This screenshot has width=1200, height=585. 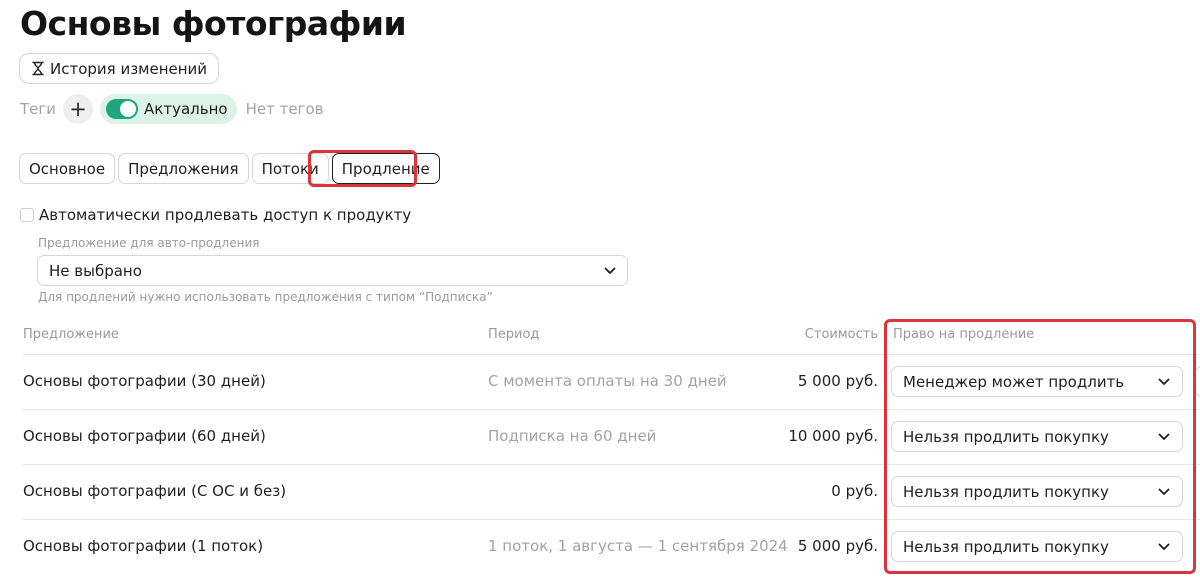 What do you see at coordinates (638, 546) in the screenshot?
I see `row-period: 1 поток, 1 августа — 1 сентября 2024` at bounding box center [638, 546].